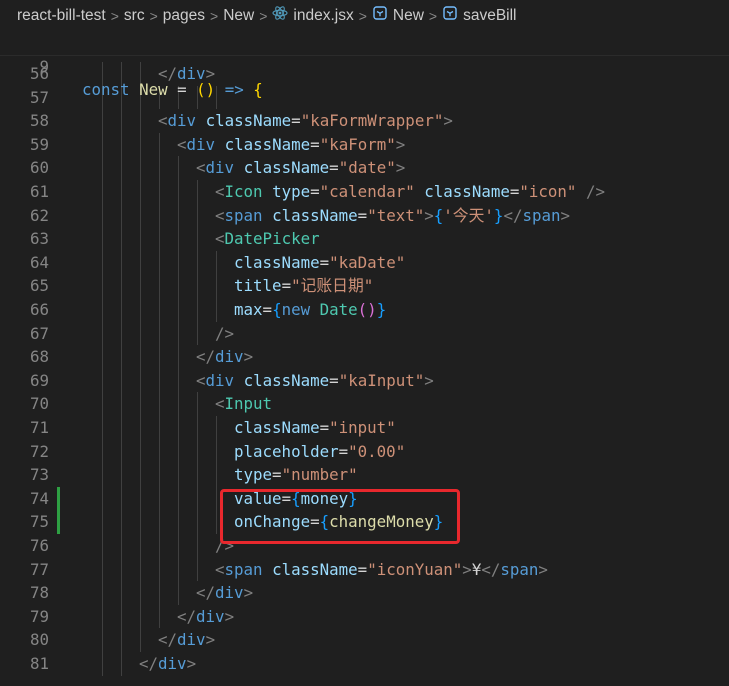  Describe the element at coordinates (313, 15) in the screenshot. I see `breadcrumb-item: index.jsx` at that location.